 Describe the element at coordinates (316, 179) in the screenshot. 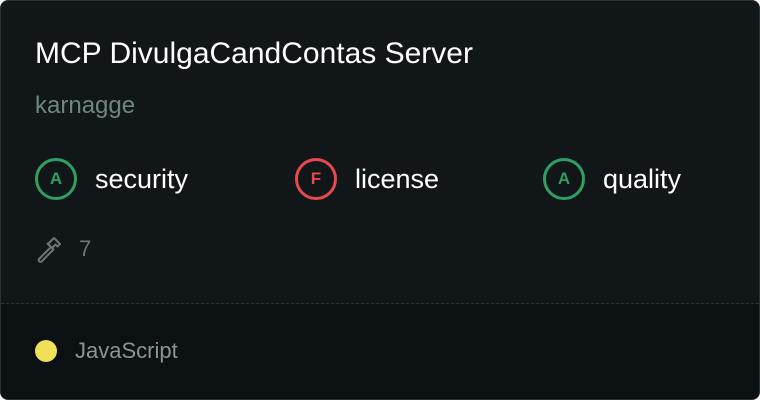

I see `license-grade-badge: F` at that location.